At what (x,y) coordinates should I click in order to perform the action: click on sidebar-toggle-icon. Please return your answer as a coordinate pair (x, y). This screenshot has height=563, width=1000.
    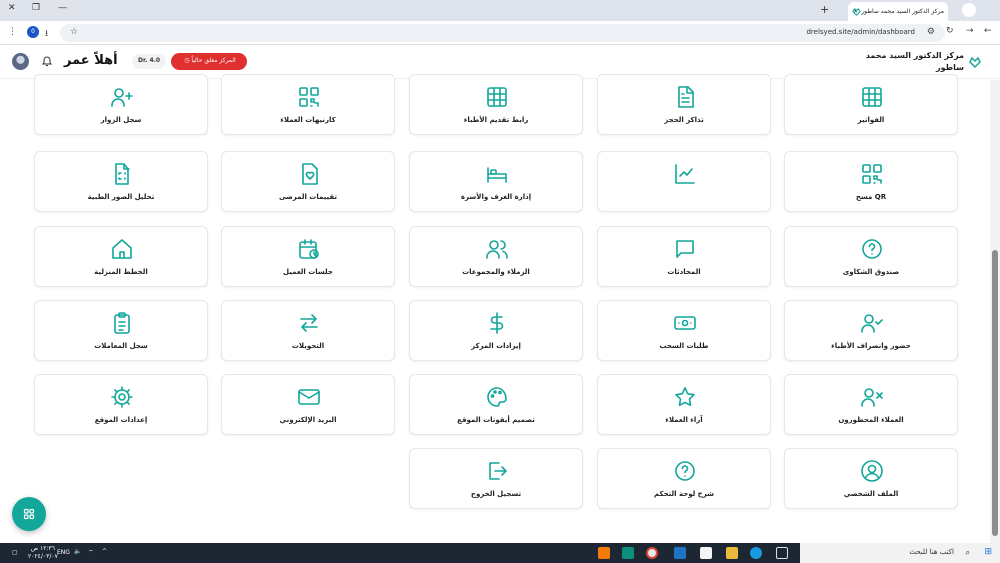
    Looking at the image, I should click on (969, 10).